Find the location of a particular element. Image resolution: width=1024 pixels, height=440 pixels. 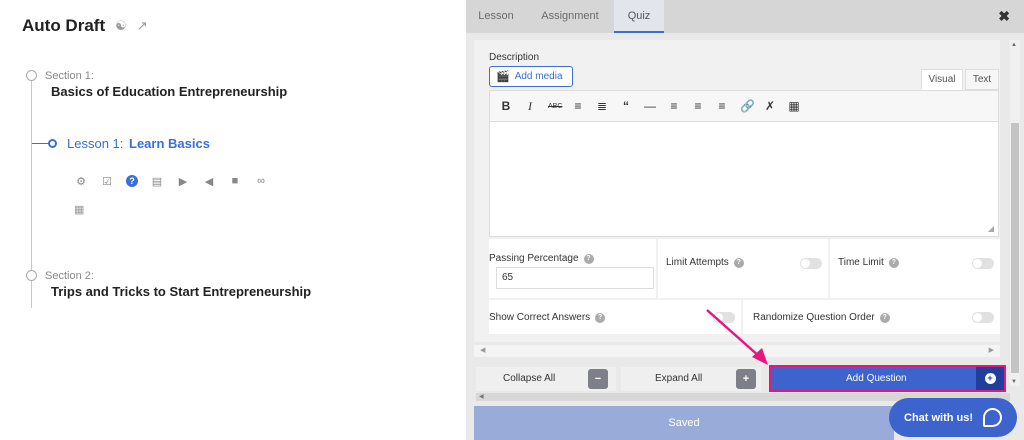

collapse-all-label: Collapse All is located at coordinates (529, 378).